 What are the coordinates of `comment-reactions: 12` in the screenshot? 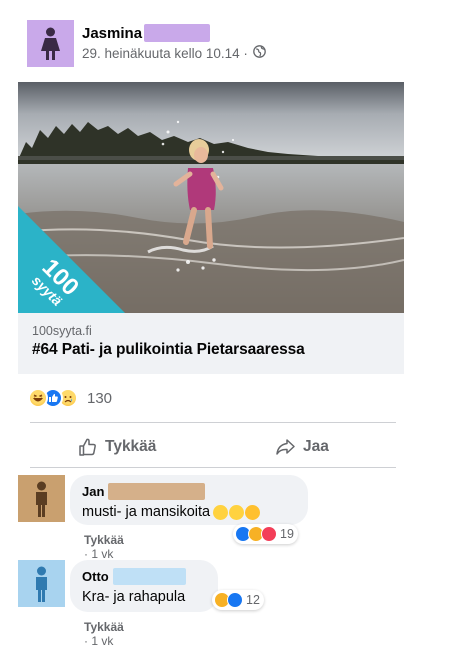 It's located at (238, 600).